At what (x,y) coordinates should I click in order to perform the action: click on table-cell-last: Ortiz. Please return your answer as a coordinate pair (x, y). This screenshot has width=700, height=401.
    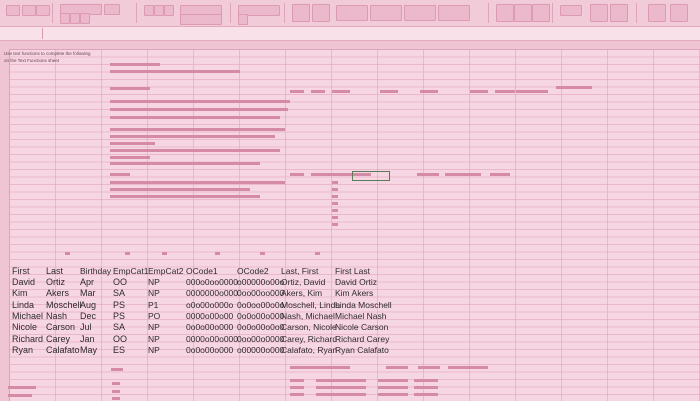
    Looking at the image, I should click on (55, 282).